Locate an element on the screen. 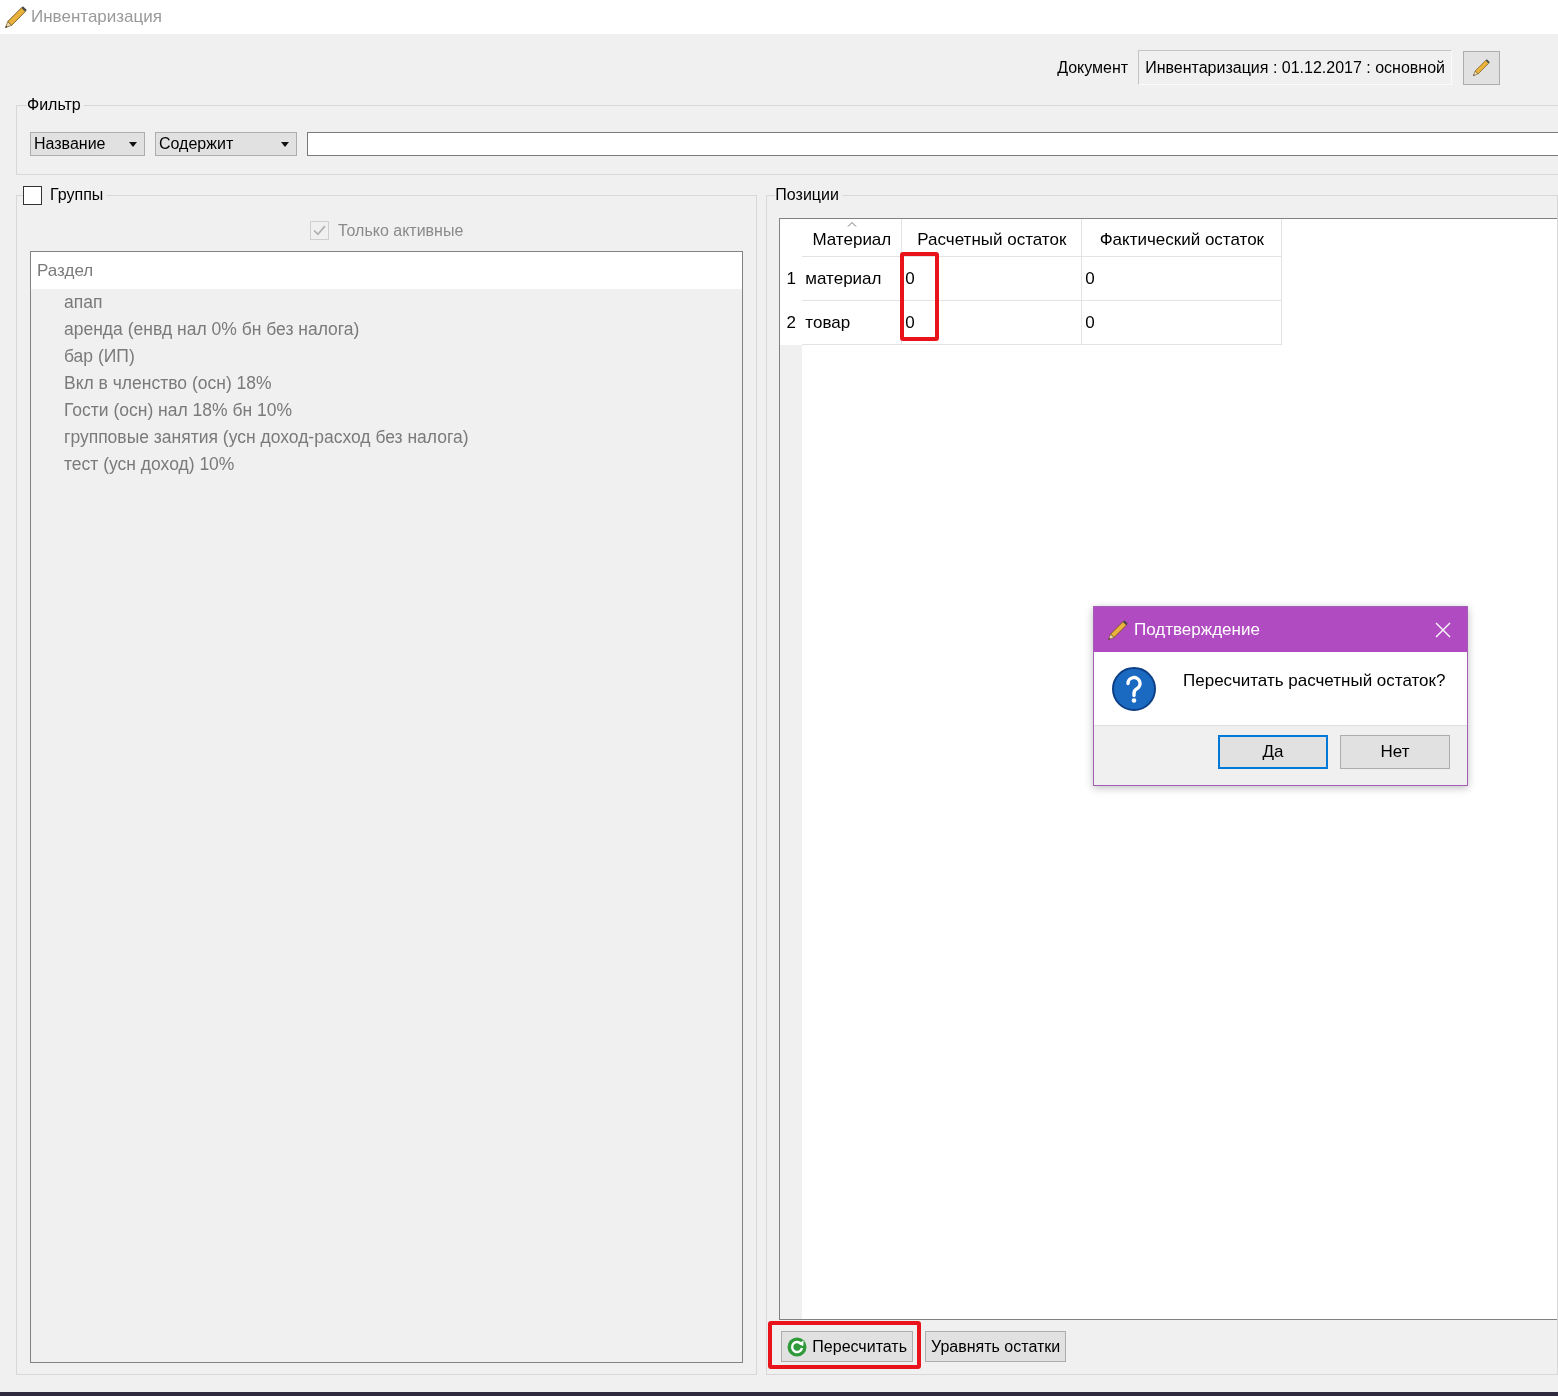 The width and height of the screenshot is (1558, 1396). close-icon is located at coordinates (1443, 629).